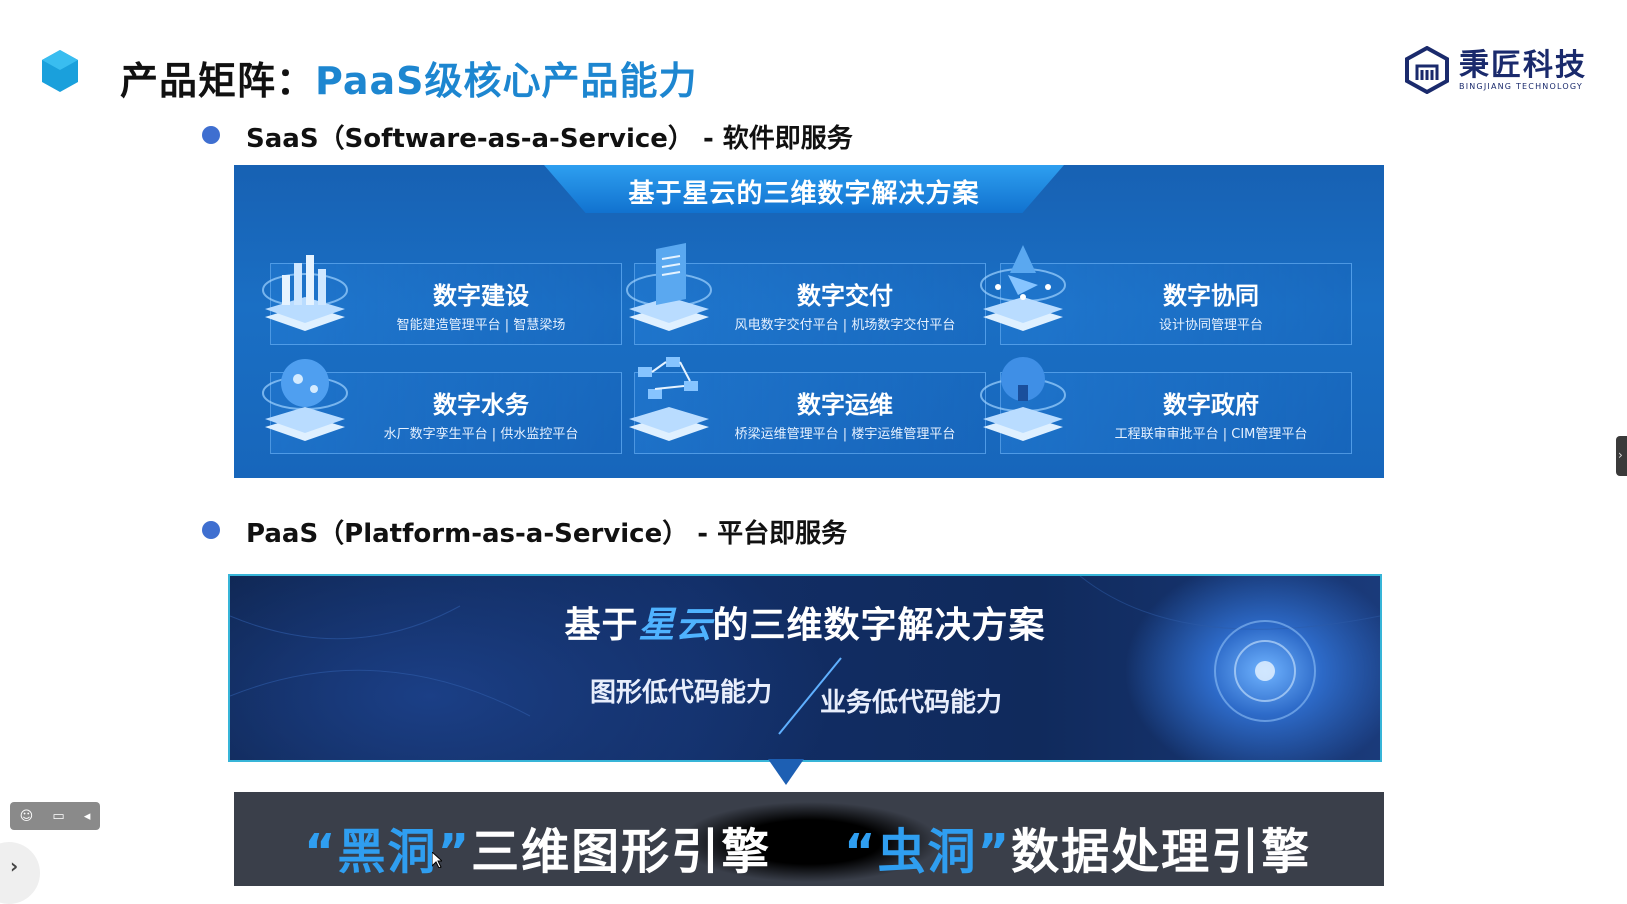  Describe the element at coordinates (305, 400) in the screenshot. I see `globe-cube-icon` at that location.